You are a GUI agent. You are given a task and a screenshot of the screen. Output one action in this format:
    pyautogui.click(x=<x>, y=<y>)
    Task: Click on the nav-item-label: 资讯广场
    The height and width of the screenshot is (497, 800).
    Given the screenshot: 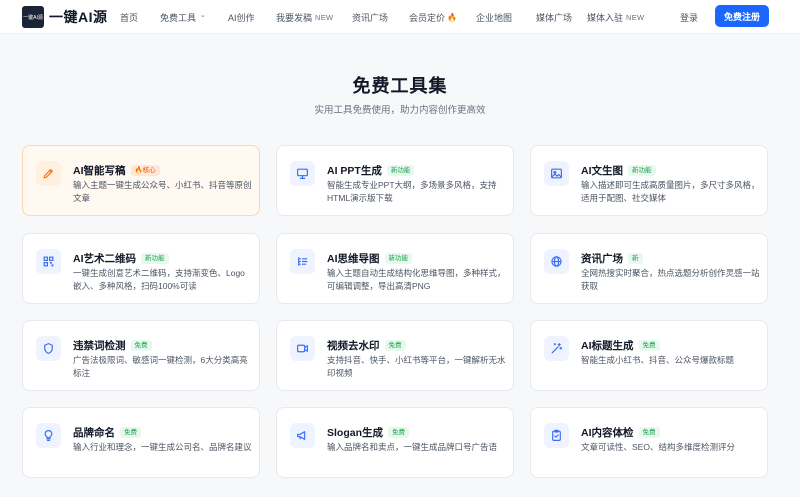 What is the action you would take?
    pyautogui.click(x=370, y=17)
    